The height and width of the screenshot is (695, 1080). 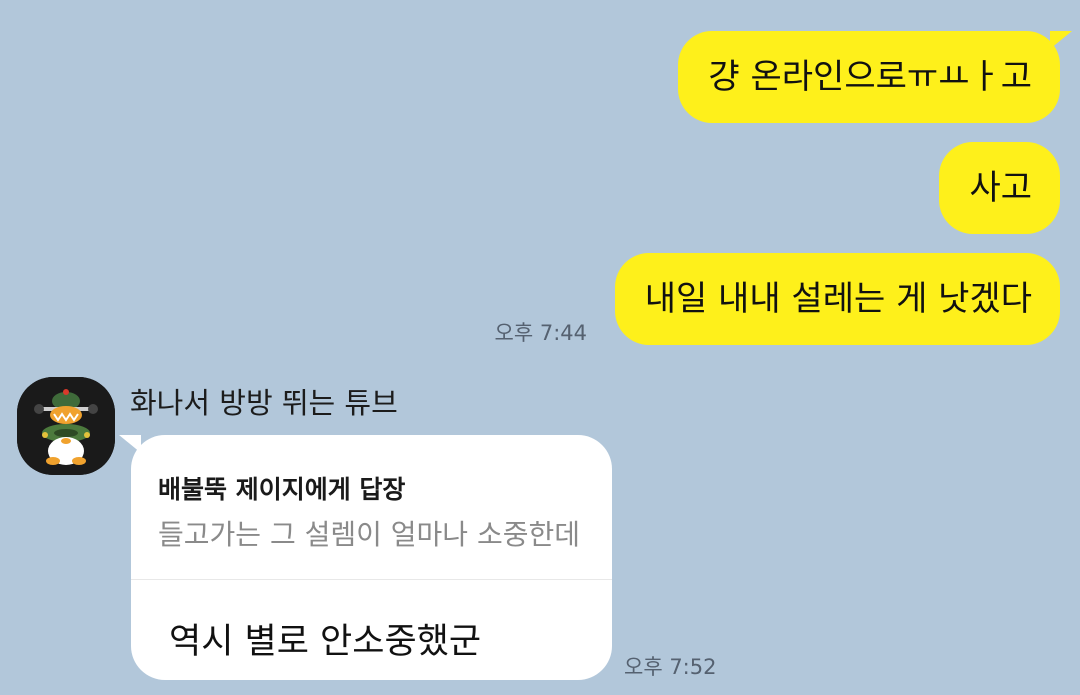 I want to click on avatar-character-icon, so click(x=66, y=426).